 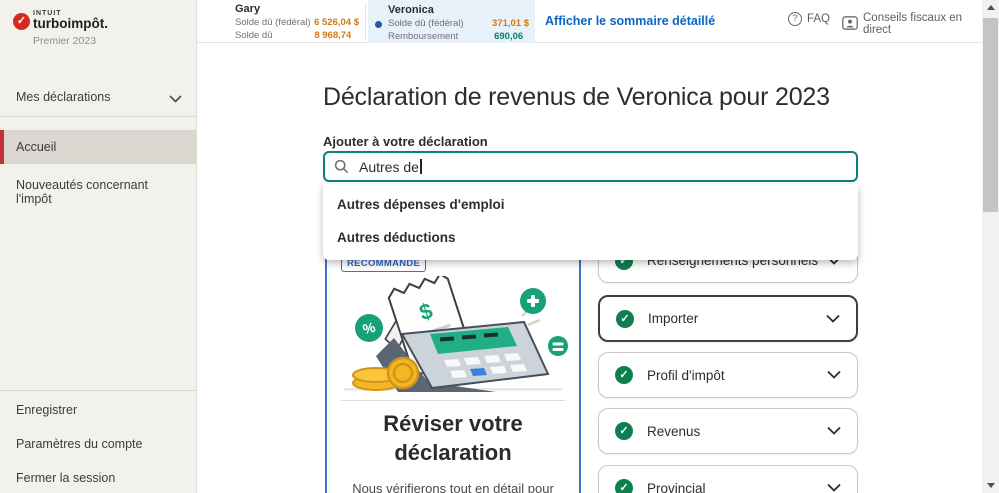 I want to click on sidebar-item-account-settings: Paramètres du compte, so click(x=98, y=444).